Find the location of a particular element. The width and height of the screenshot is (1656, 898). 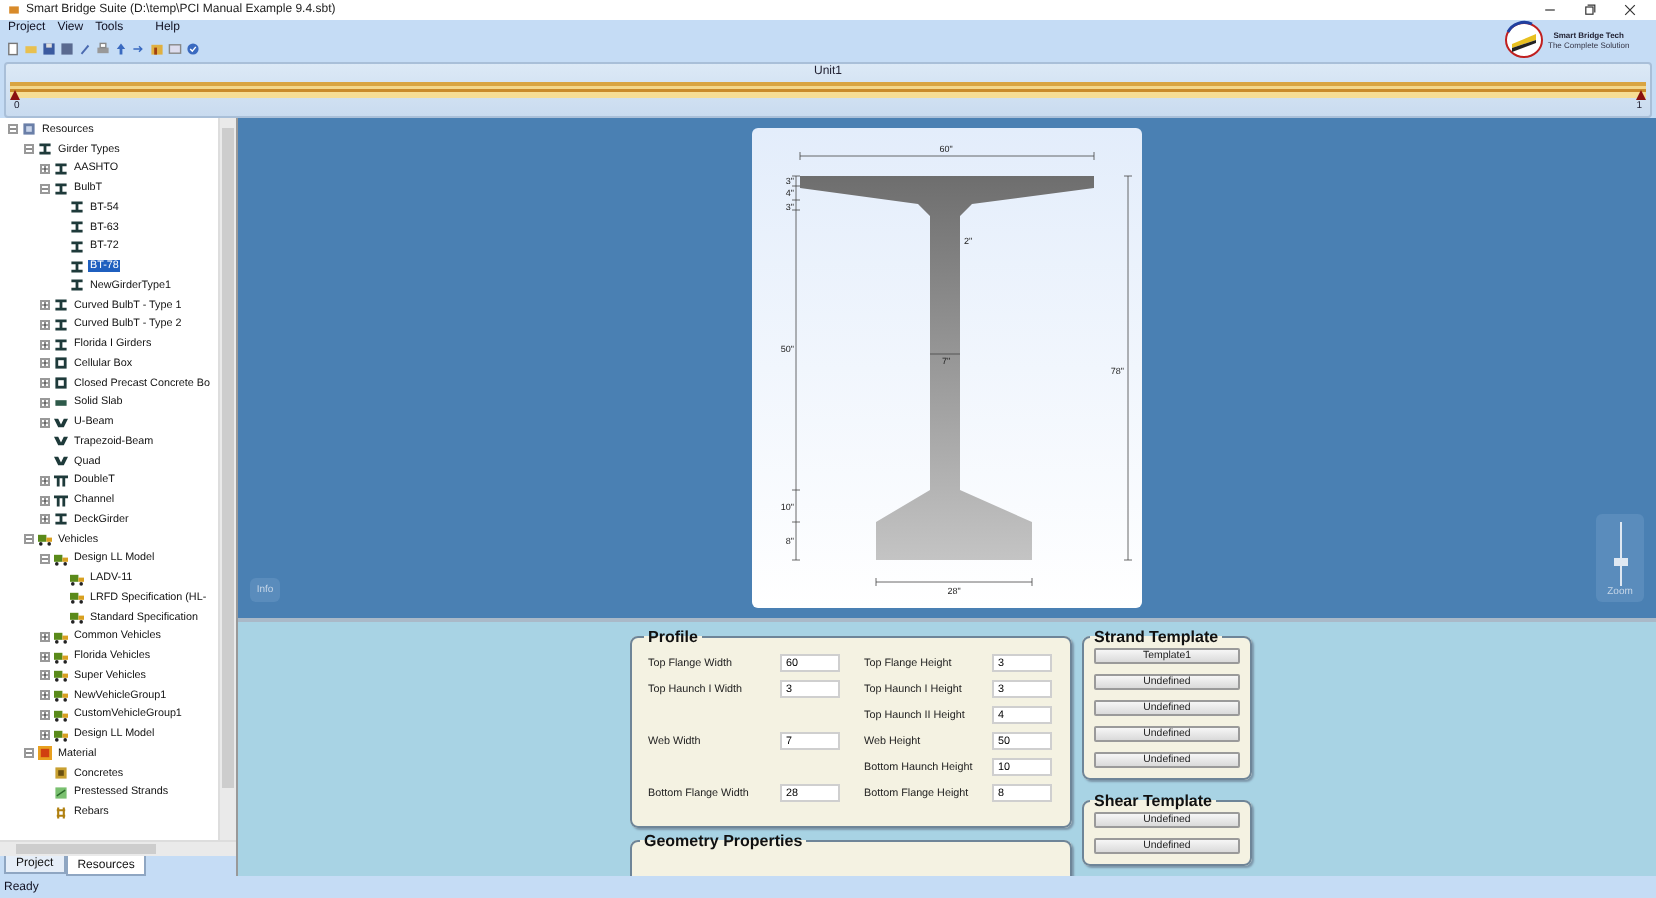

app-icon is located at coordinates (14, 10).